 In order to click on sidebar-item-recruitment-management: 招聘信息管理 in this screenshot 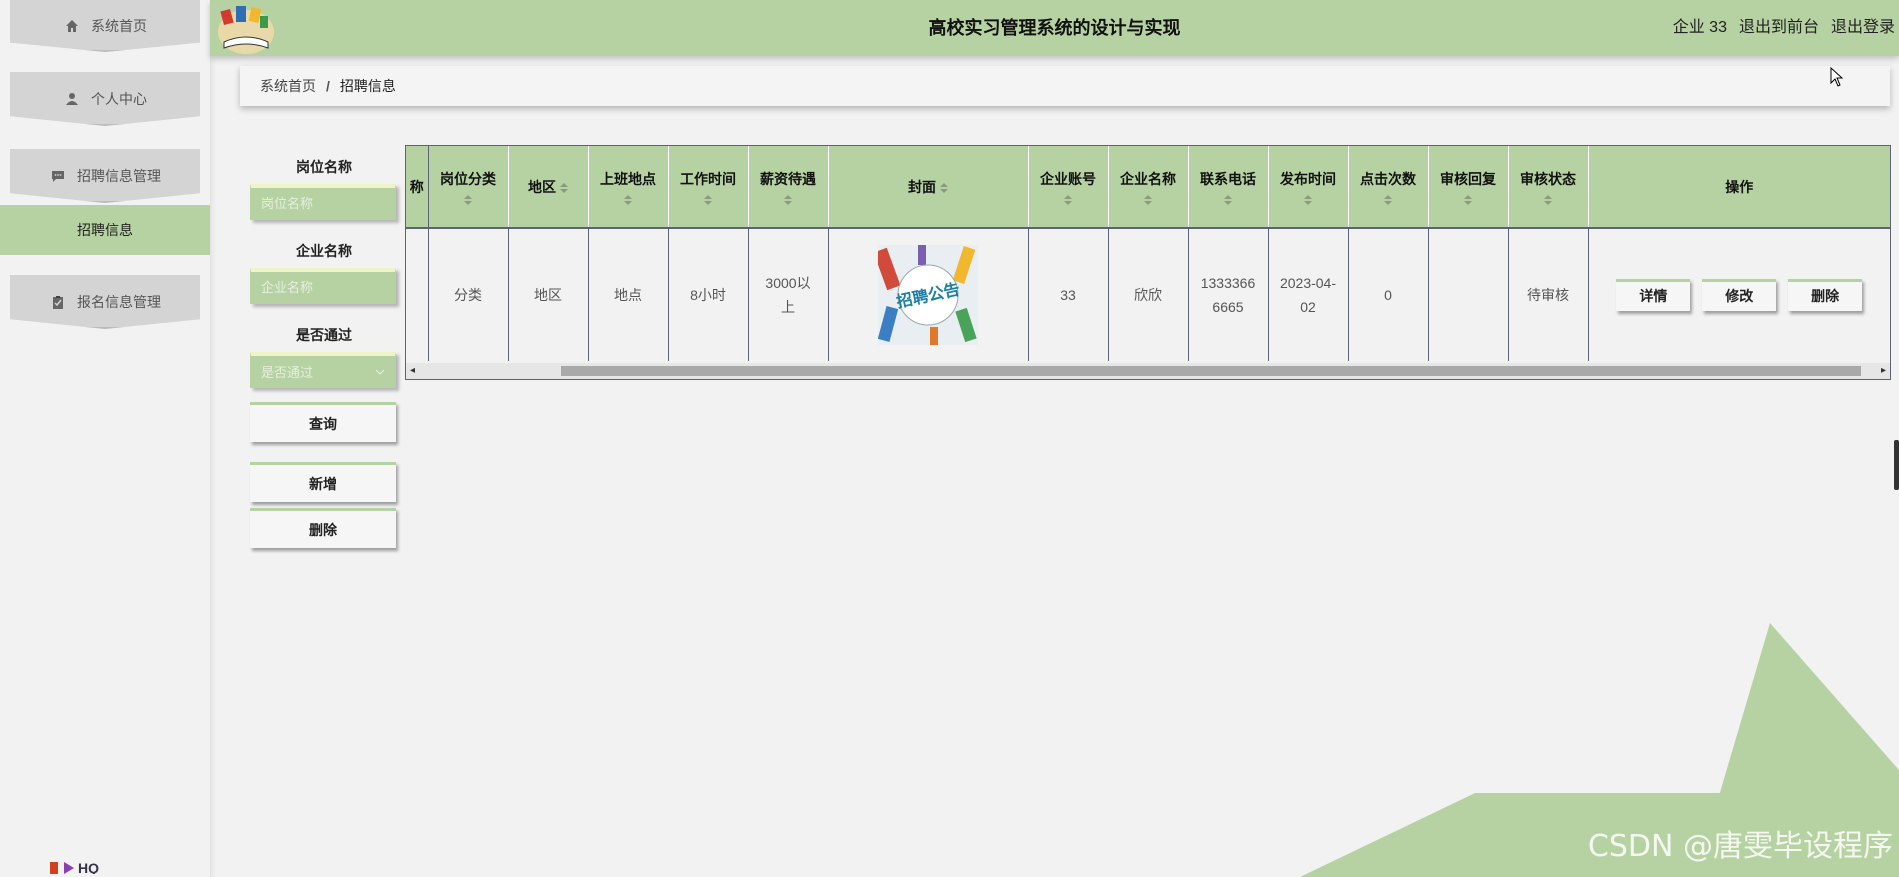, I will do `click(105, 176)`.